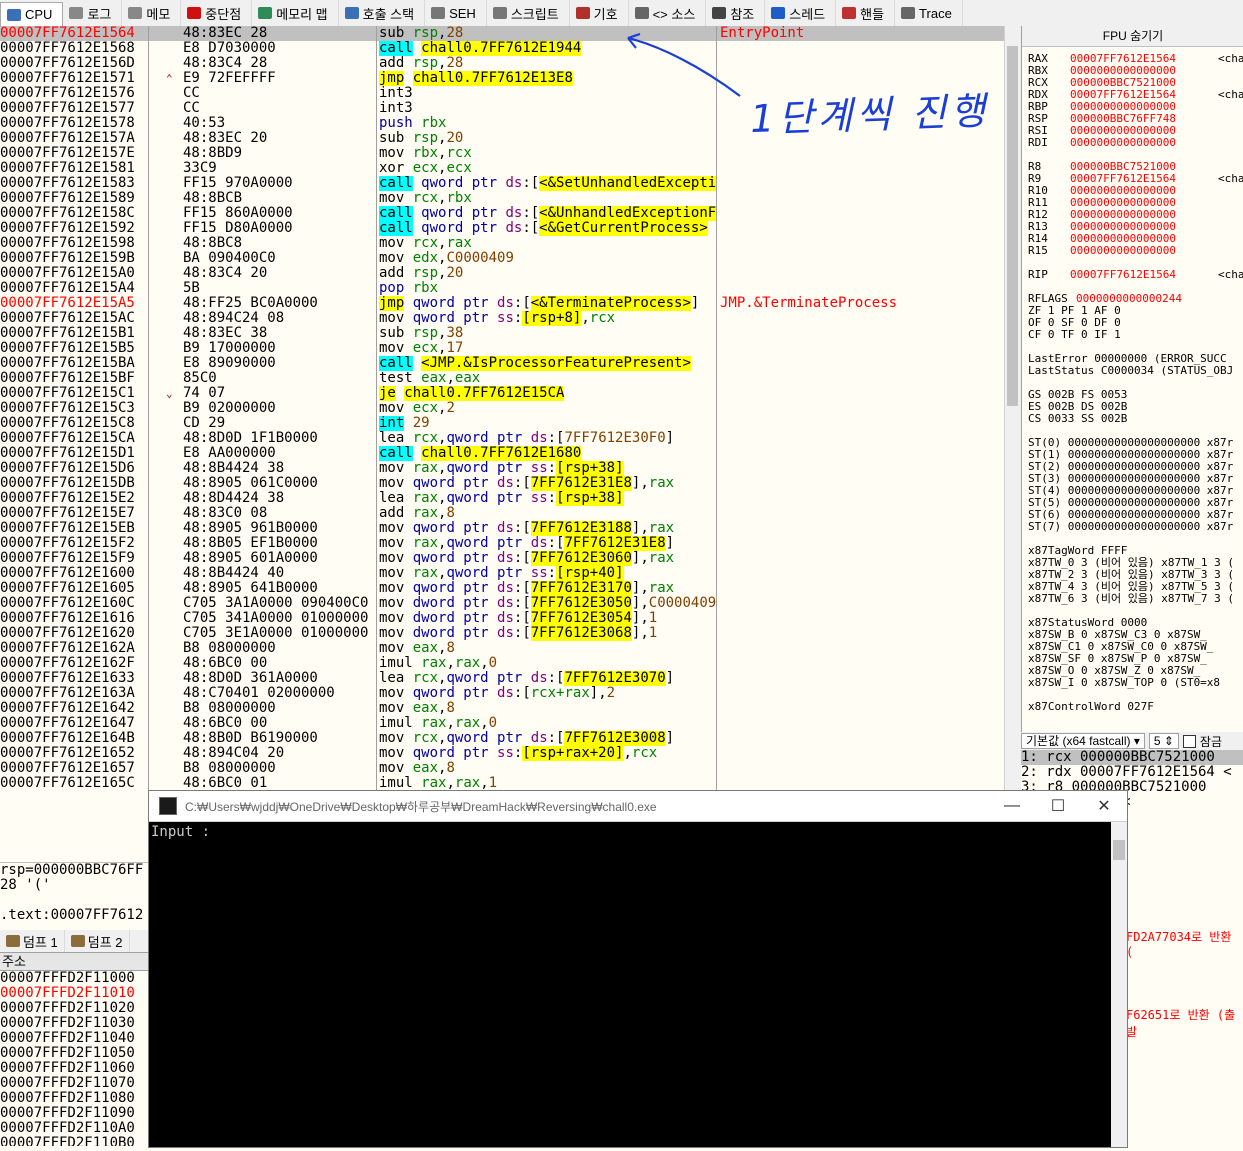 This screenshot has height=1151, width=1243. I want to click on close-button: ✕, so click(1104, 806).